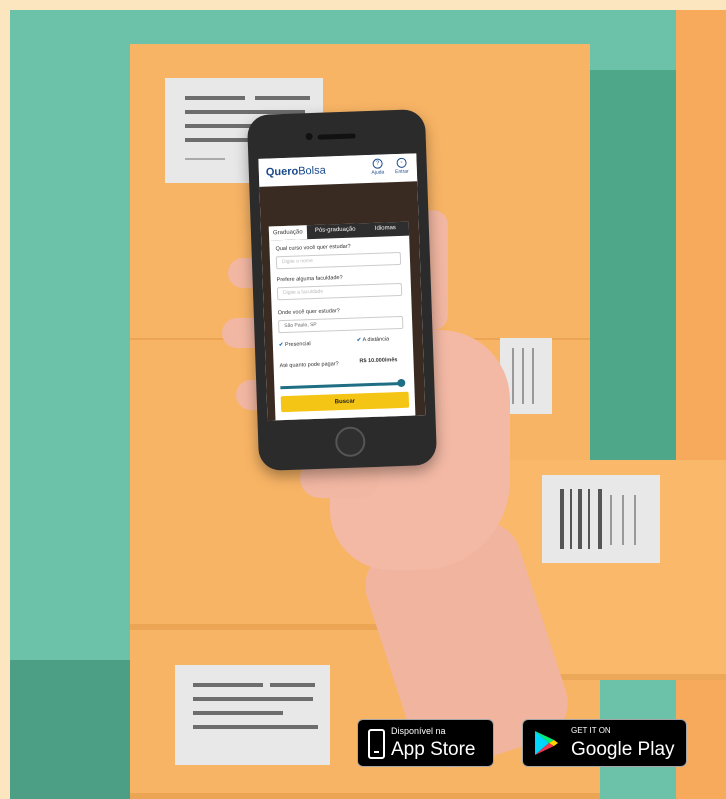 This screenshot has height=799, width=726. Describe the element at coordinates (5, 399) in the screenshot. I see `left-border` at that location.